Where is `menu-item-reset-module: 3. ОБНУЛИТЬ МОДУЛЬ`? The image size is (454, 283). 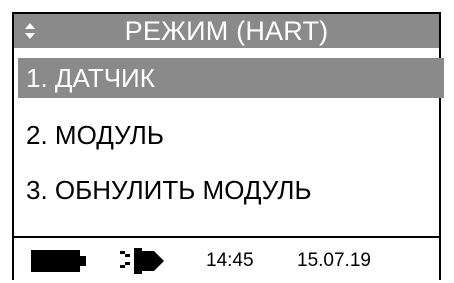
menu-item-reset-module: 3. ОБНУЛИТЬ МОДУЛЬ is located at coordinates (232, 190).